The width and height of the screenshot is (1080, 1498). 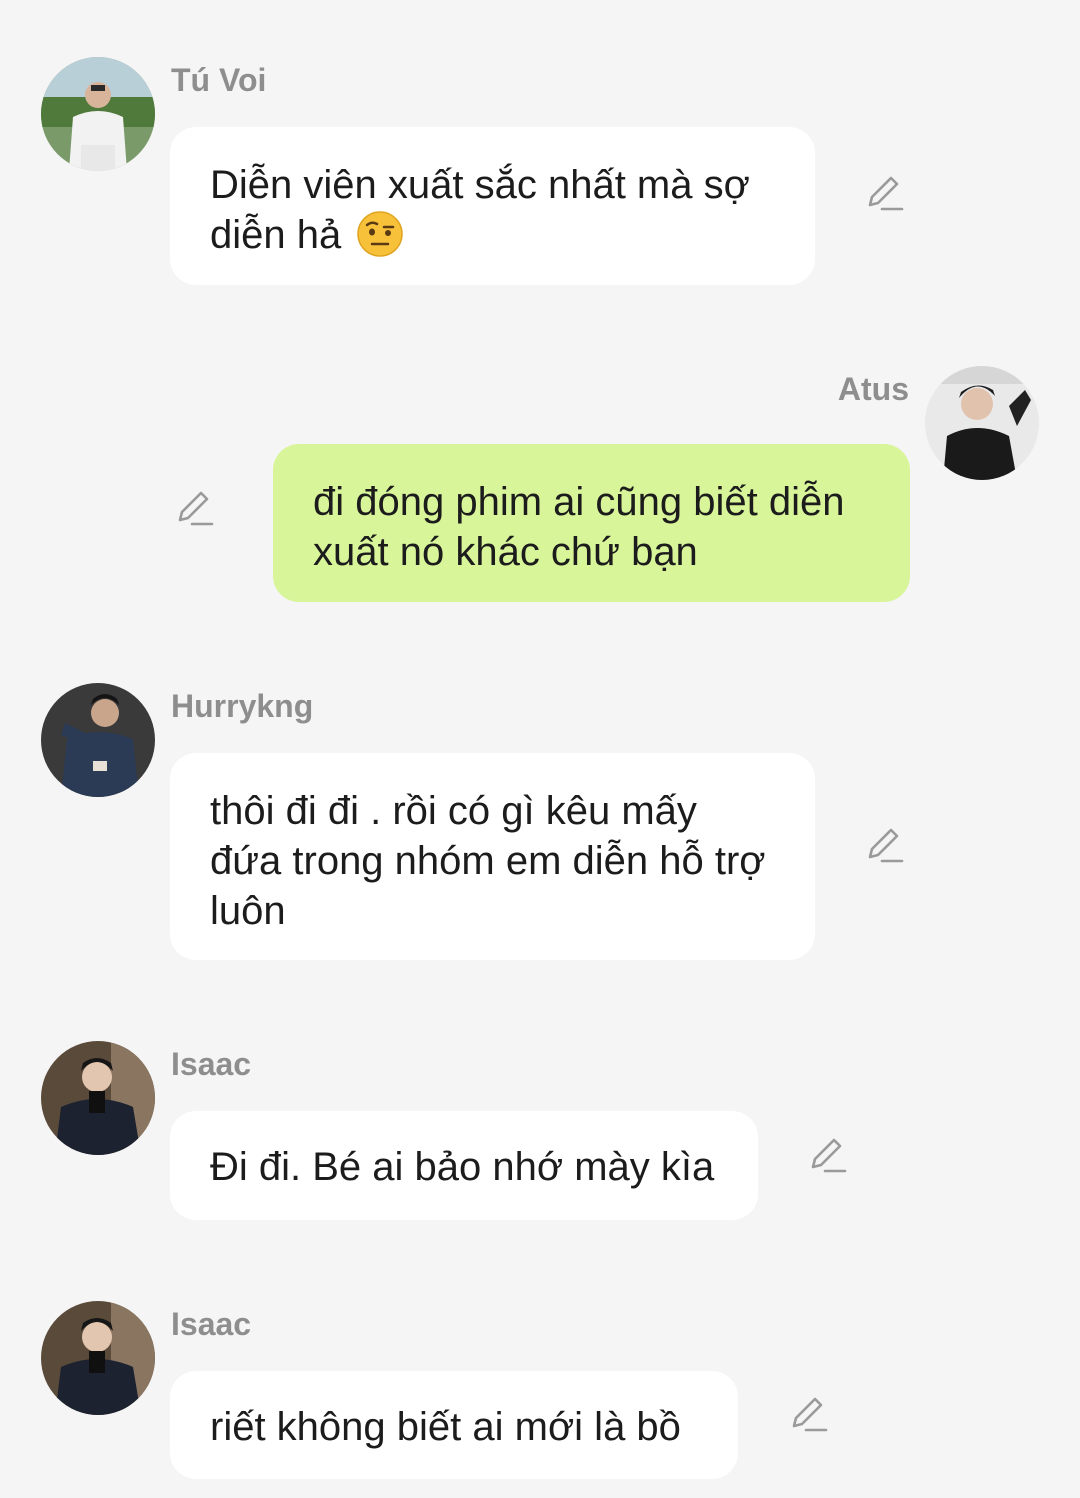 I want to click on message-text: riết không biết ai mới là bồ, so click(x=445, y=1427).